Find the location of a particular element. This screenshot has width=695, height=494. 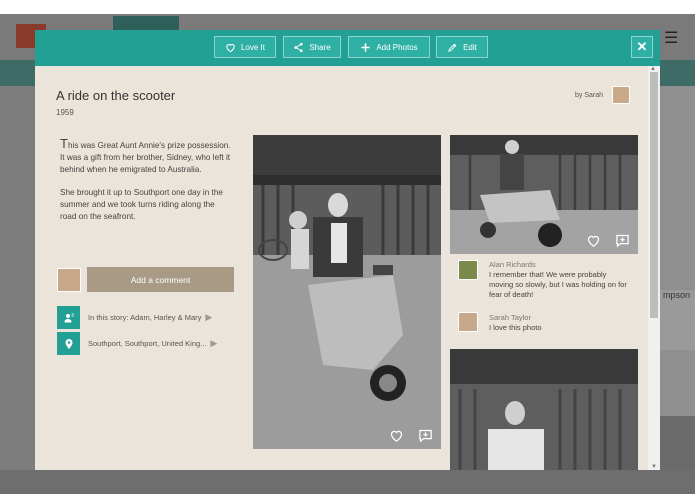

third-photo-image is located at coordinates (544, 409).